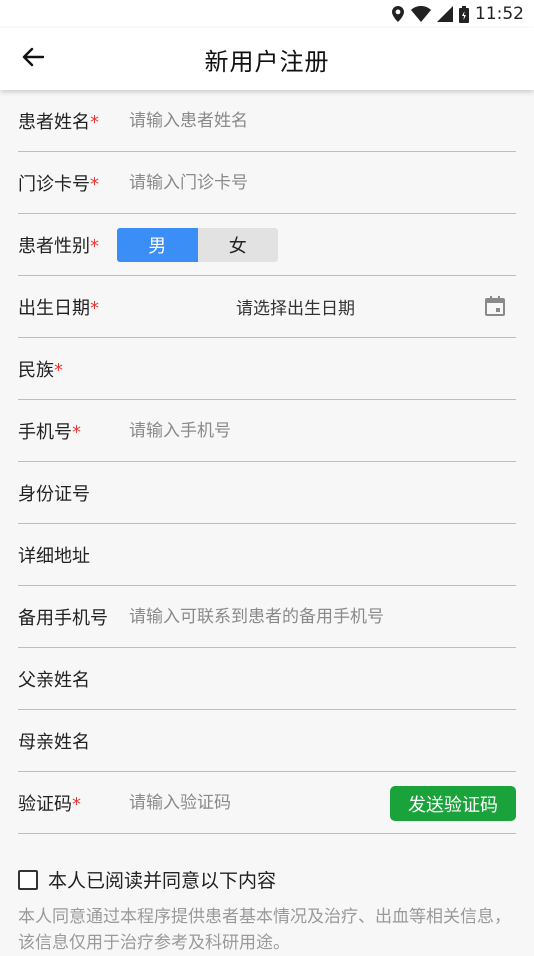 The height and width of the screenshot is (956, 534). What do you see at coordinates (445, 14) in the screenshot?
I see `signal-icon` at bounding box center [445, 14].